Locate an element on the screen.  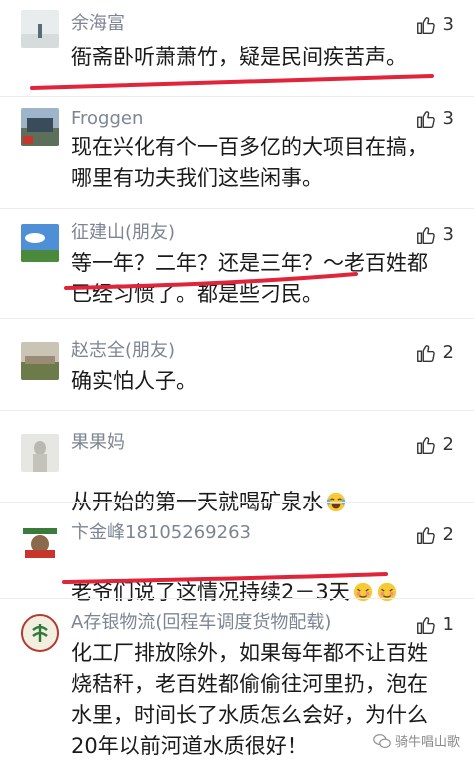
comment-text: 从开始的第一天就喝矿泉水 is located at coordinates (258, 487).